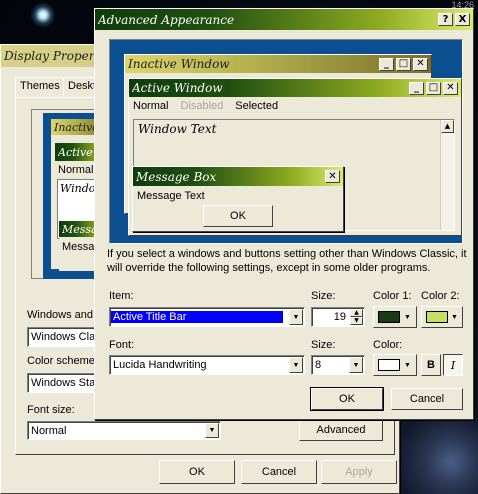  What do you see at coordinates (51, 410) in the screenshot?
I see `font-size-label: Font size:` at bounding box center [51, 410].